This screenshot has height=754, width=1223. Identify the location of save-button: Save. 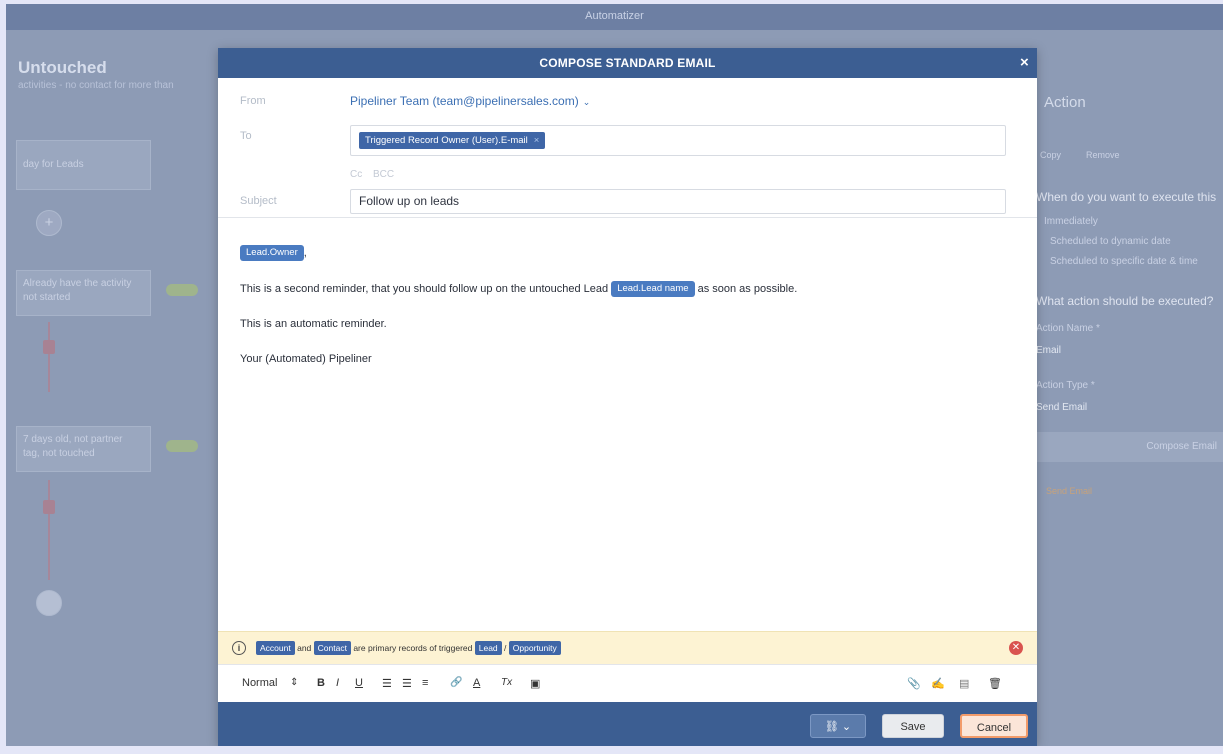
(913, 726).